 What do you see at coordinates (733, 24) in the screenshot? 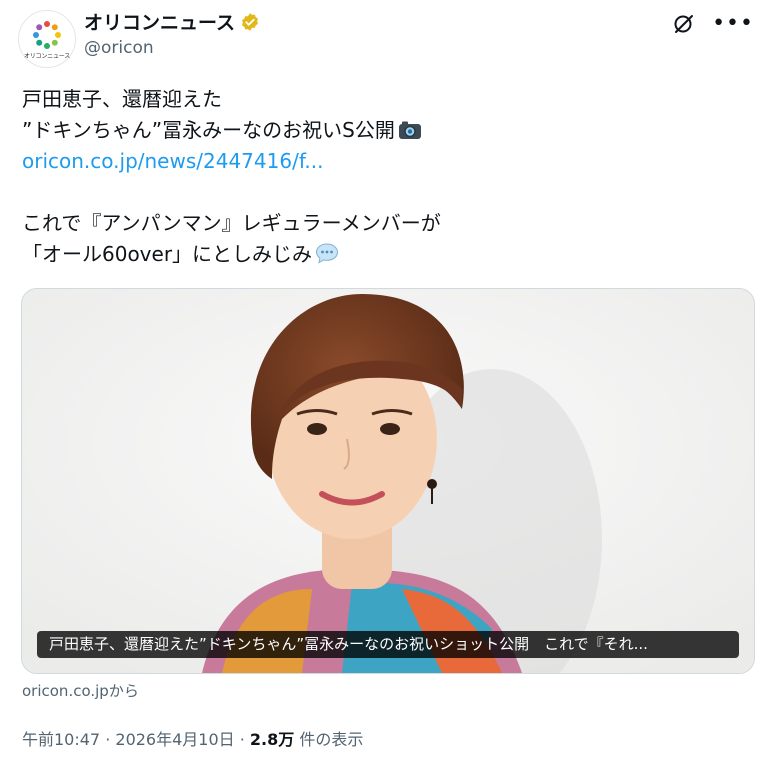
I see `more-options-icon: •••` at bounding box center [733, 24].